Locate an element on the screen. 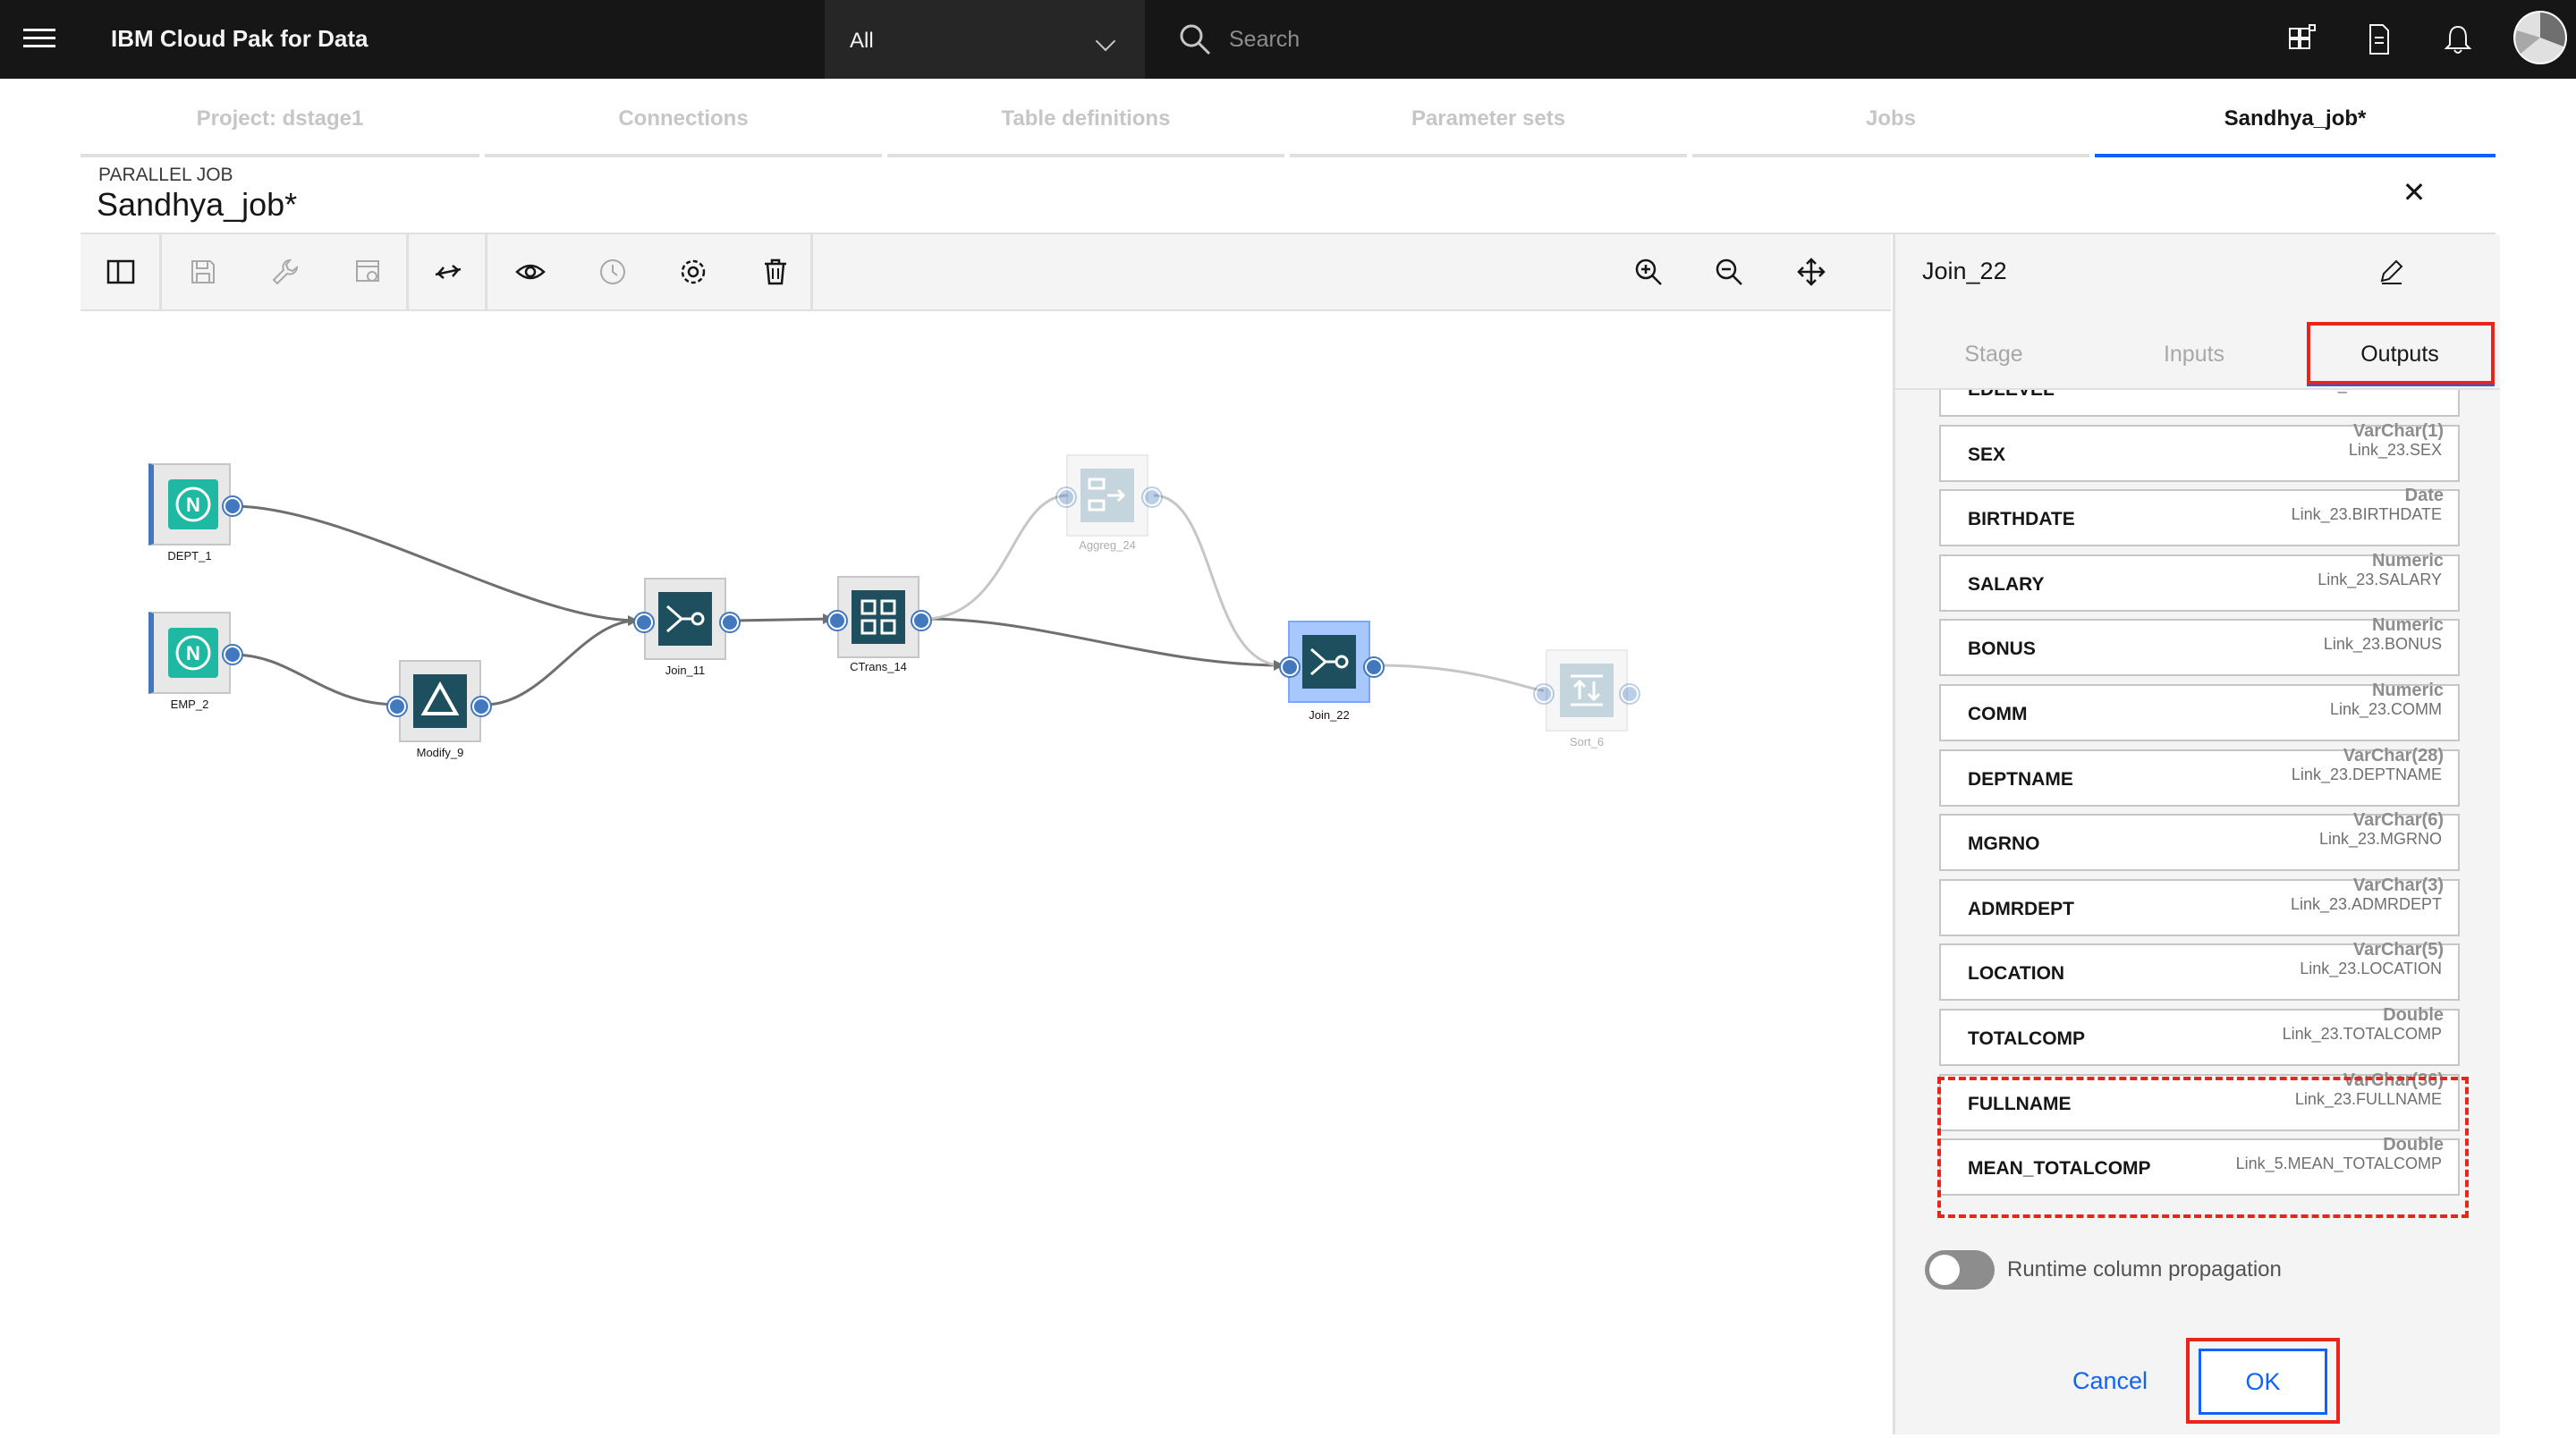 The image size is (2576, 1438). column-derivation: Link_23.SEX is located at coordinates (2395, 450).